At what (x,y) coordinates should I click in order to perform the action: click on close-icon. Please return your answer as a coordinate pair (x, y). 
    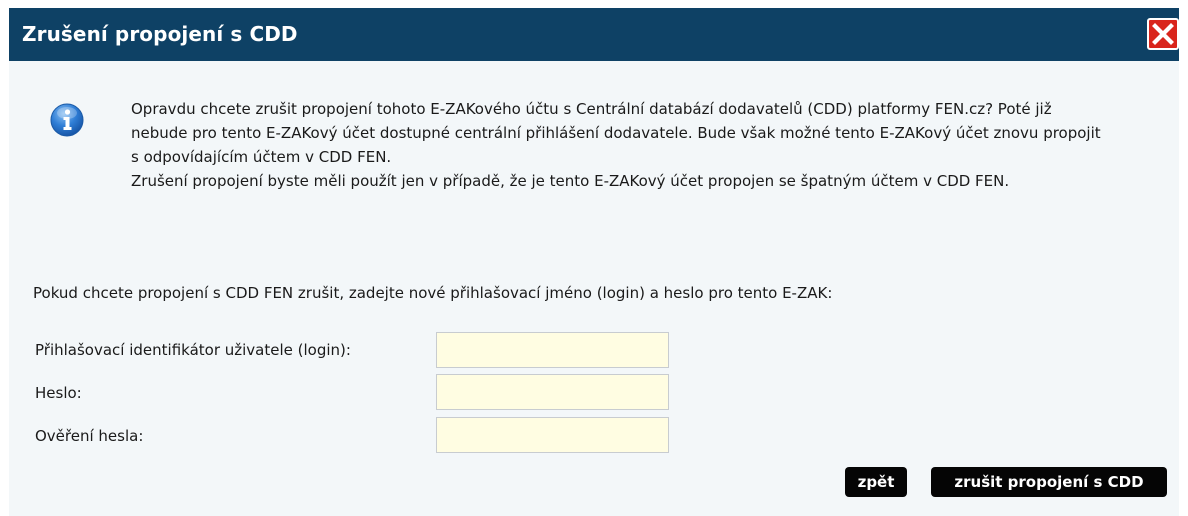
    Looking at the image, I should click on (1163, 34).